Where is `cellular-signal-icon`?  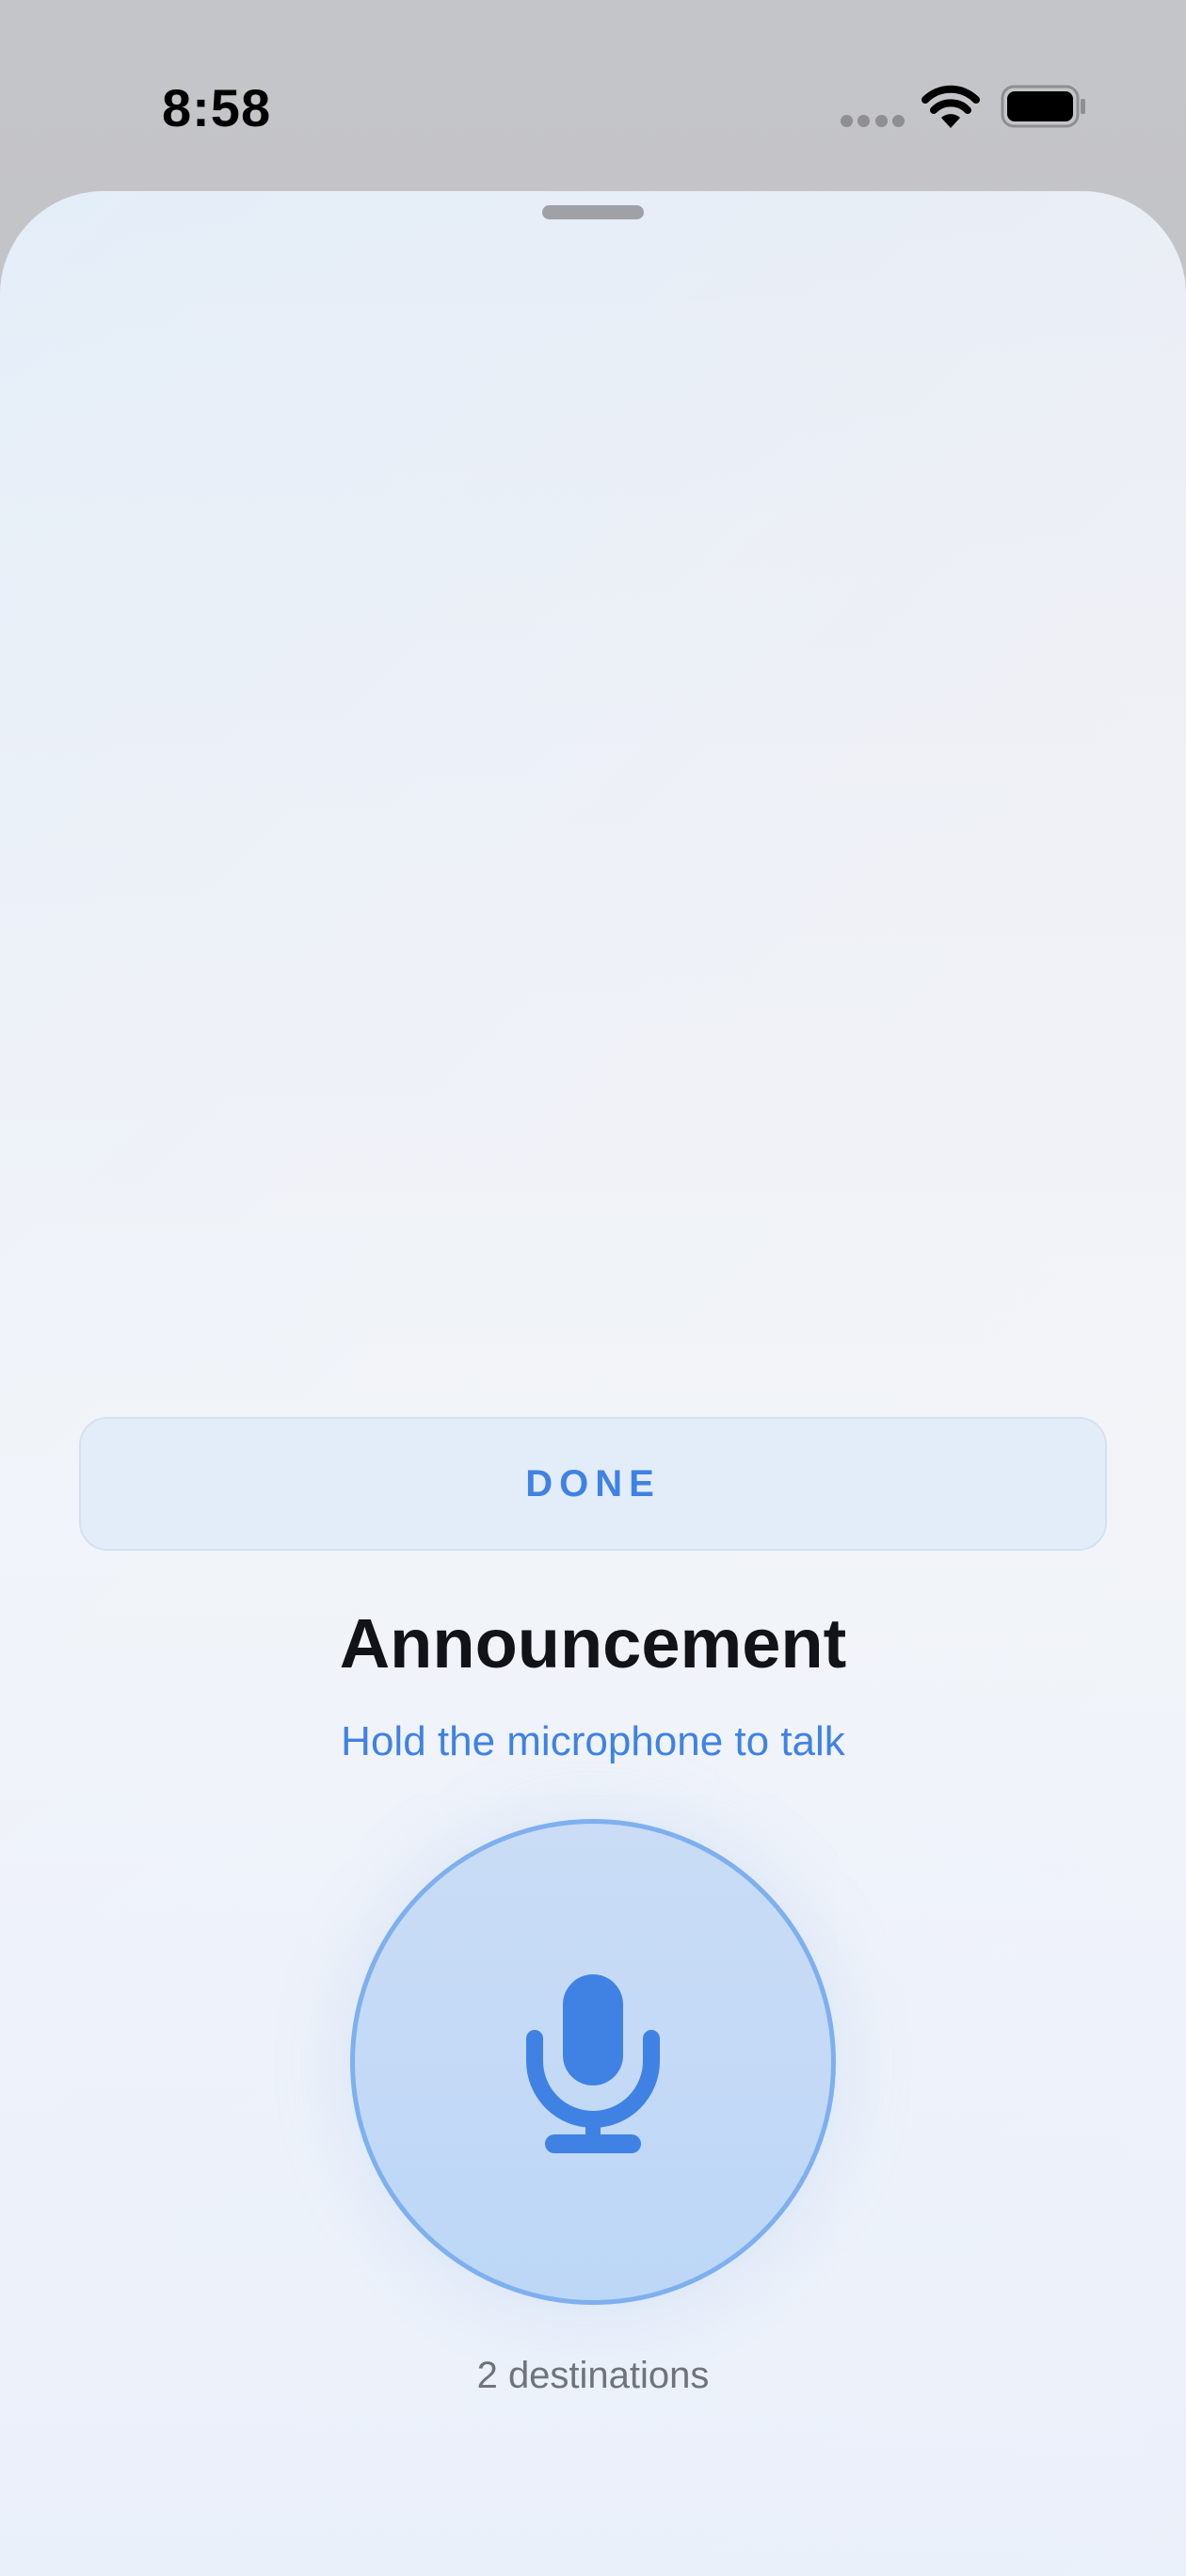 cellular-signal-icon is located at coordinates (873, 121).